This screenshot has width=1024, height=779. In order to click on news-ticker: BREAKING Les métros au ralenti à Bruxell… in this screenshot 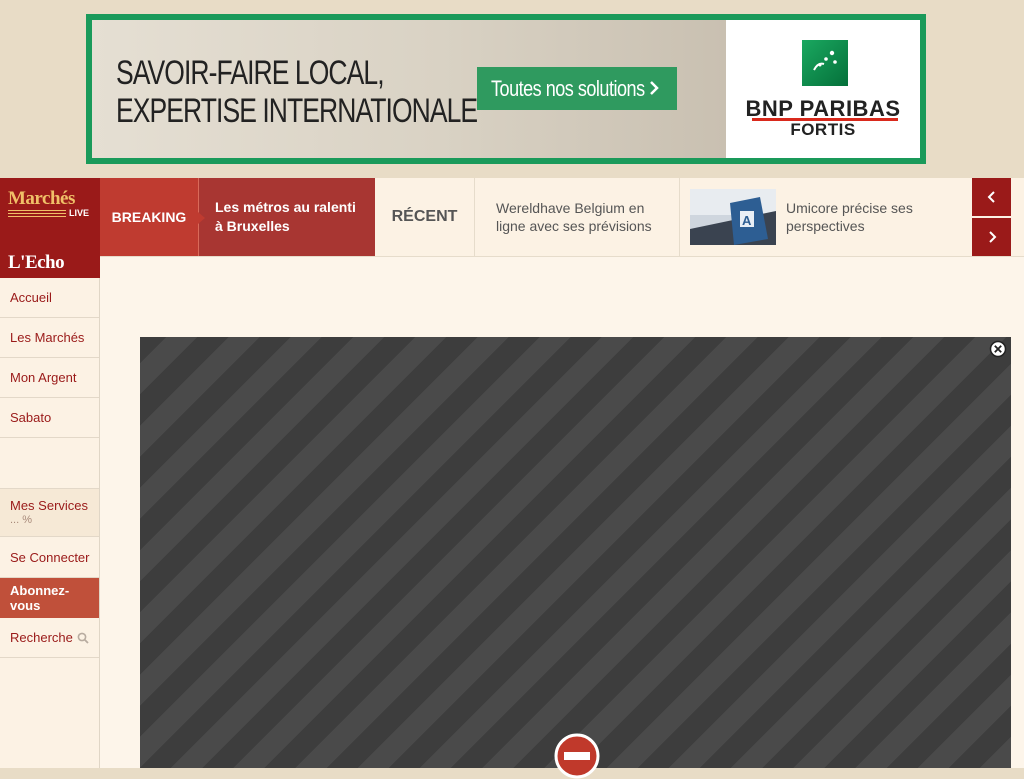, I will do `click(562, 217)`.